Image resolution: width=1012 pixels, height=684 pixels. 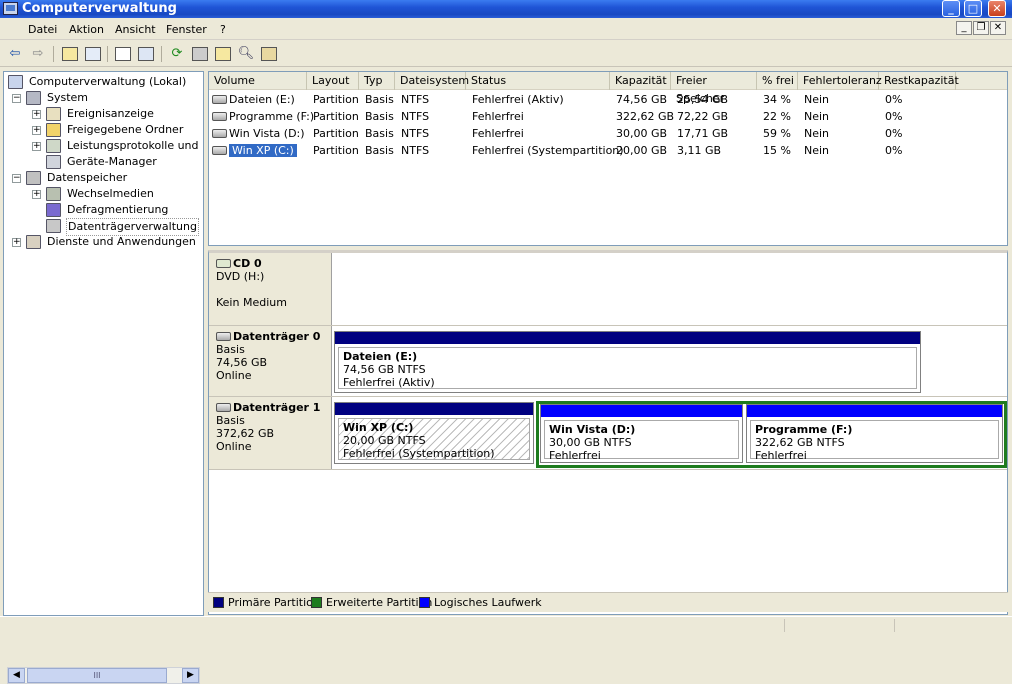 What do you see at coordinates (703, 99) in the screenshot?
I see `table-cell: 25,54 GB` at bounding box center [703, 99].